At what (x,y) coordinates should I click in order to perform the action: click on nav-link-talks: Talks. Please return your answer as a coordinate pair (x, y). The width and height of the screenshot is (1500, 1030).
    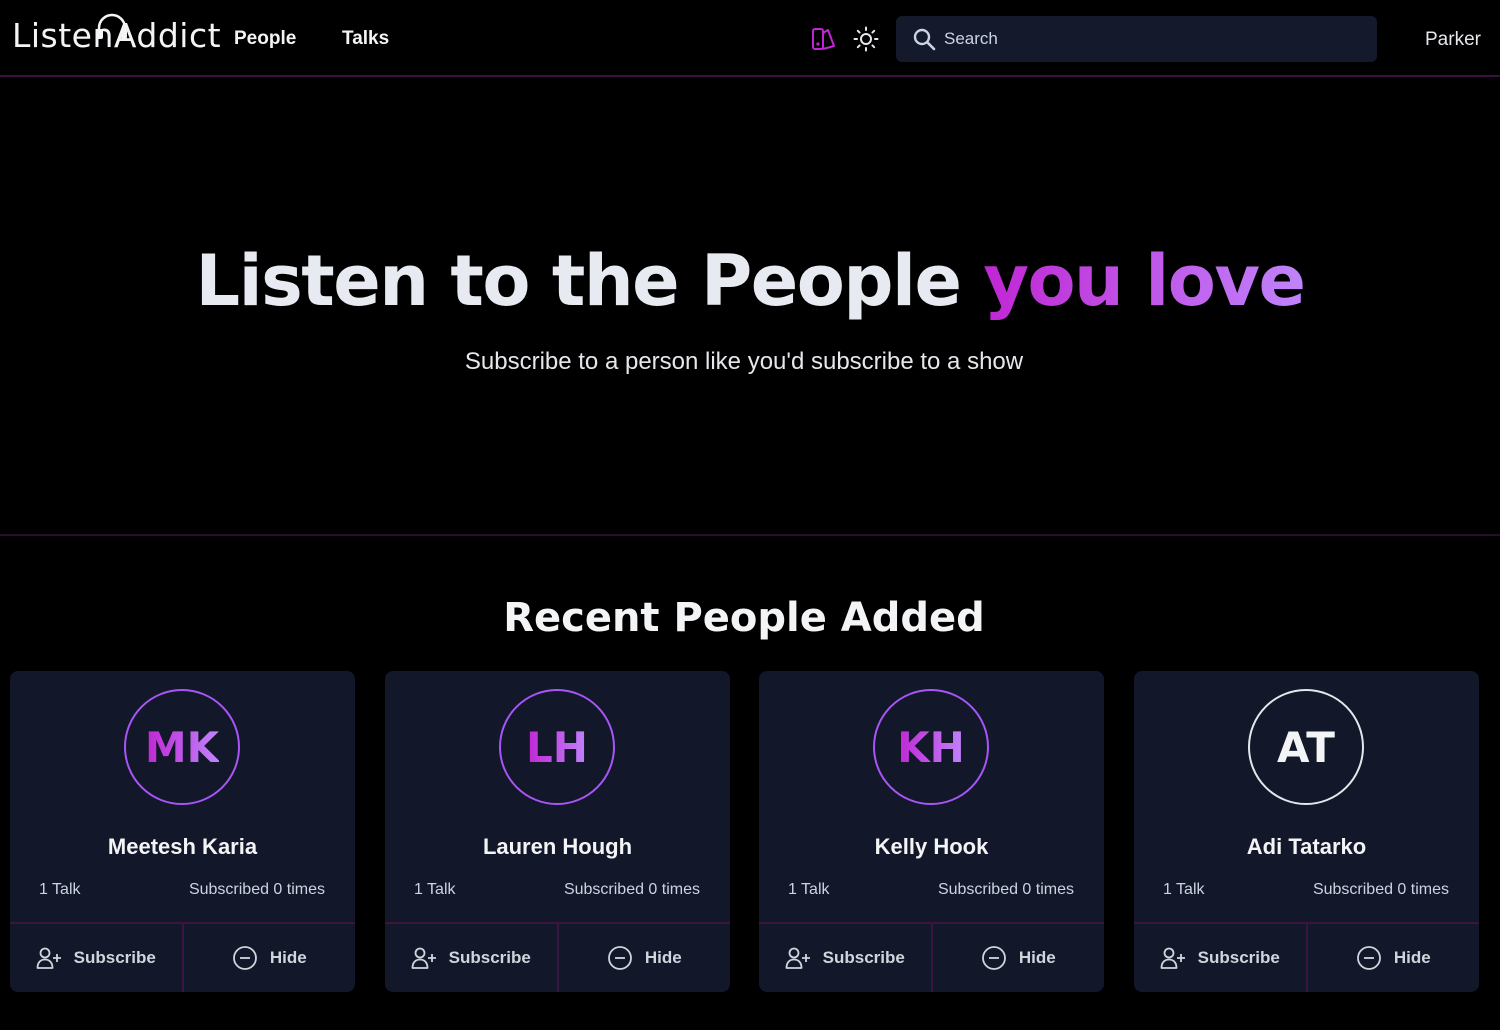
    Looking at the image, I should click on (365, 39).